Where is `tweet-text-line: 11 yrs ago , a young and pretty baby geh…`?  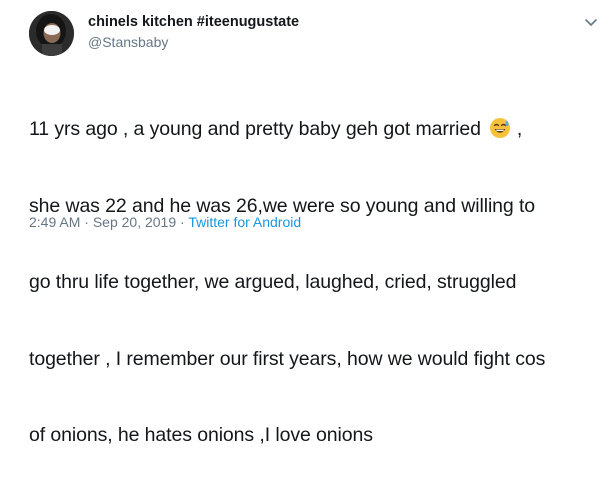
tweet-text-line: 11 yrs ago , a young and pretty baby geh… is located at coordinates (276, 128).